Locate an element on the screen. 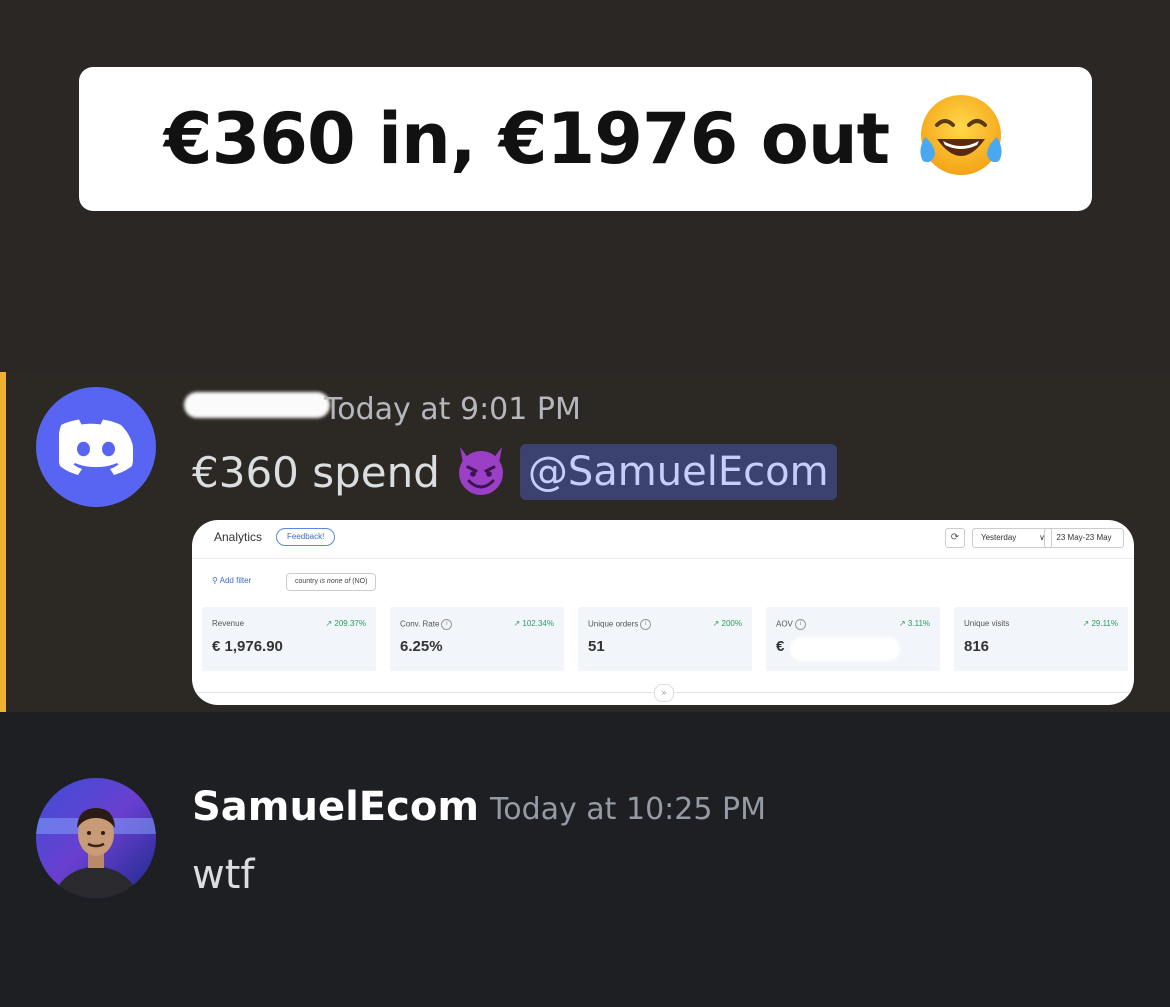 The width and height of the screenshot is (1170, 1007). metric-card-unique-orders: Unique orders i ↗ 200% 51 is located at coordinates (665, 639).